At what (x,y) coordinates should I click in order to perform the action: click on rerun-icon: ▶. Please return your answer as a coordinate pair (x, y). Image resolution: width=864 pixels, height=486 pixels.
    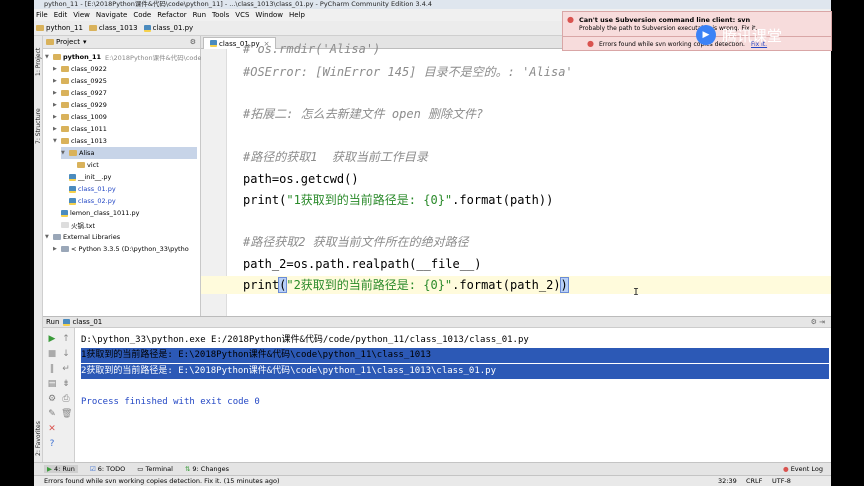
    Looking at the image, I should click on (52, 339).